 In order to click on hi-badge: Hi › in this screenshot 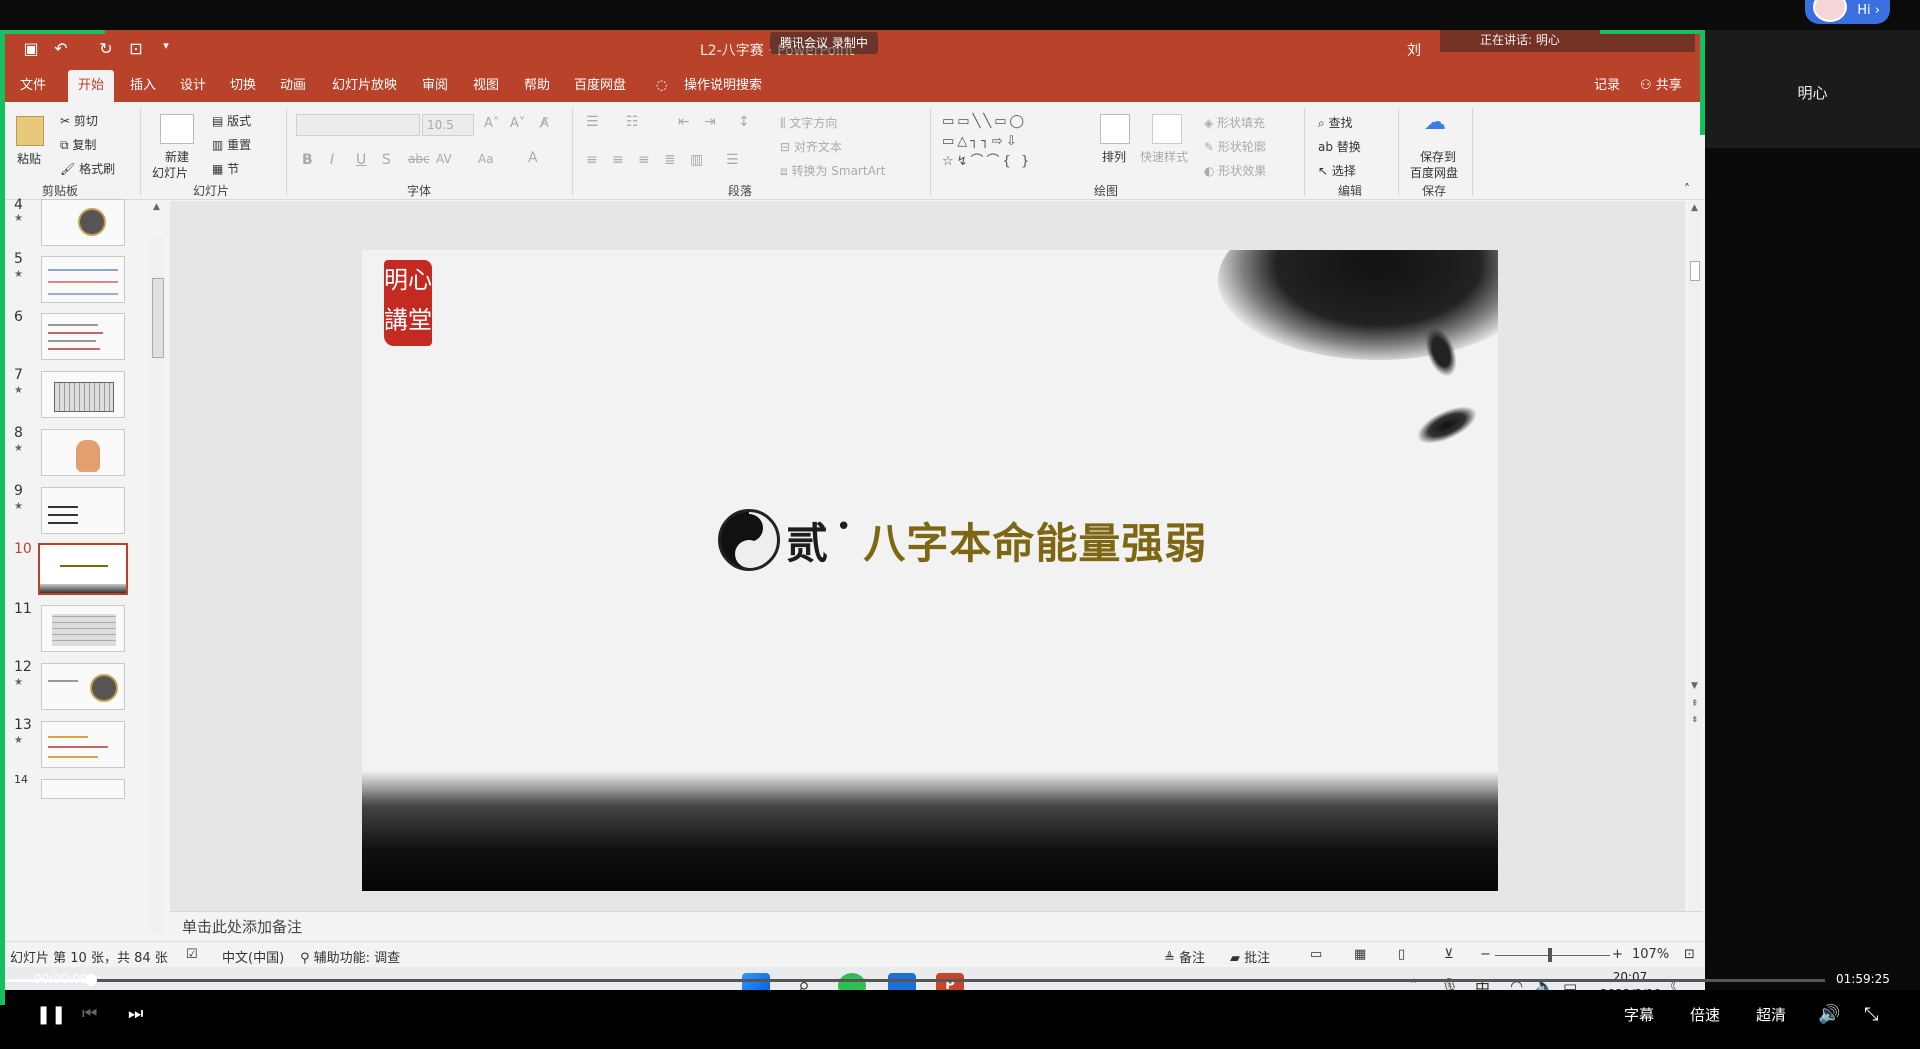, I will do `click(1847, 12)`.